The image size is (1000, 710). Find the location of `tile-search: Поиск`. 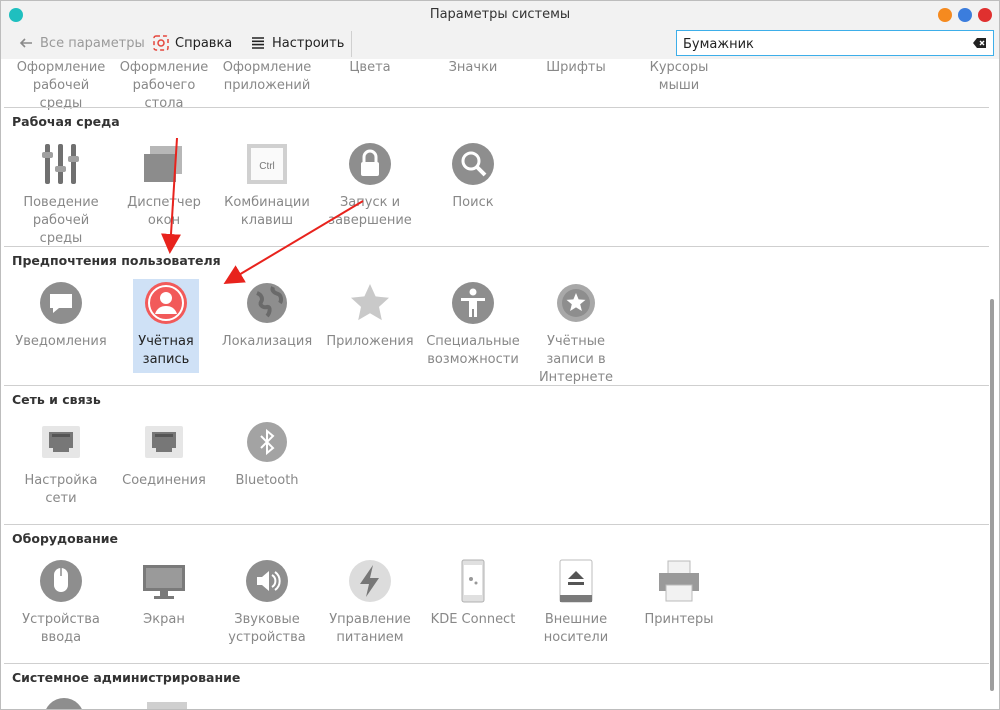

tile-search: Поиск is located at coordinates (473, 176).